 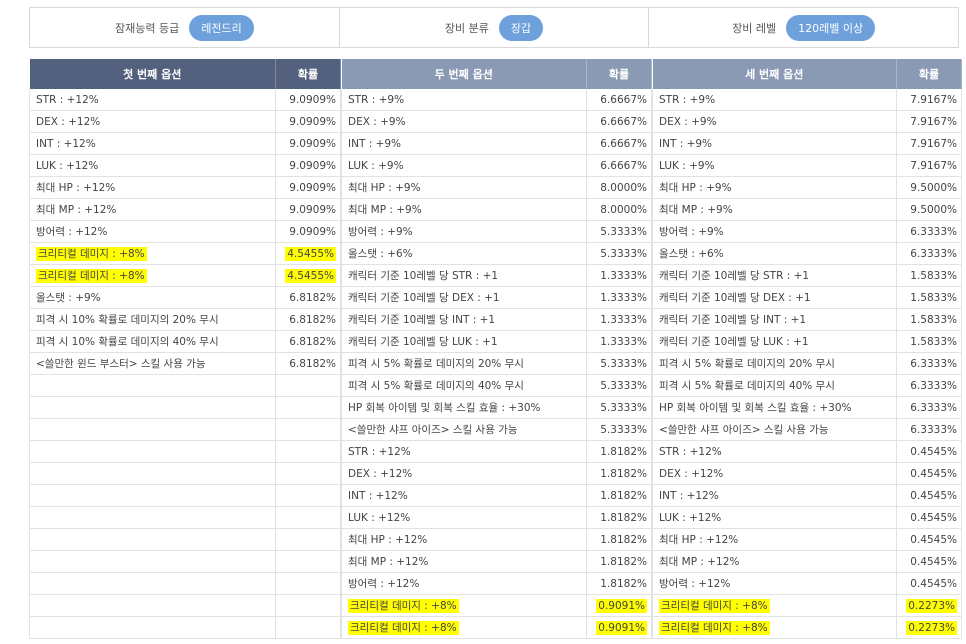 I want to click on option-text: 최대 HP : +12%, so click(x=699, y=540).